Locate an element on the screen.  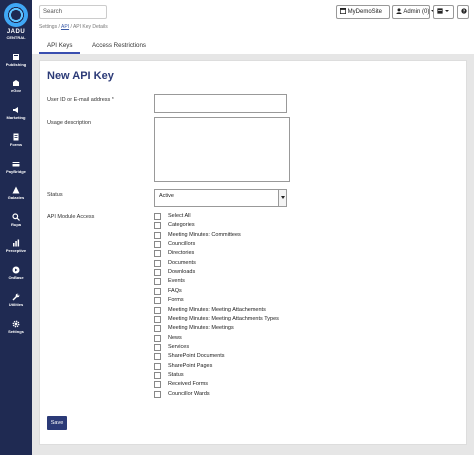
sidebar-item-label: Marketing is located at coordinates (16, 117).